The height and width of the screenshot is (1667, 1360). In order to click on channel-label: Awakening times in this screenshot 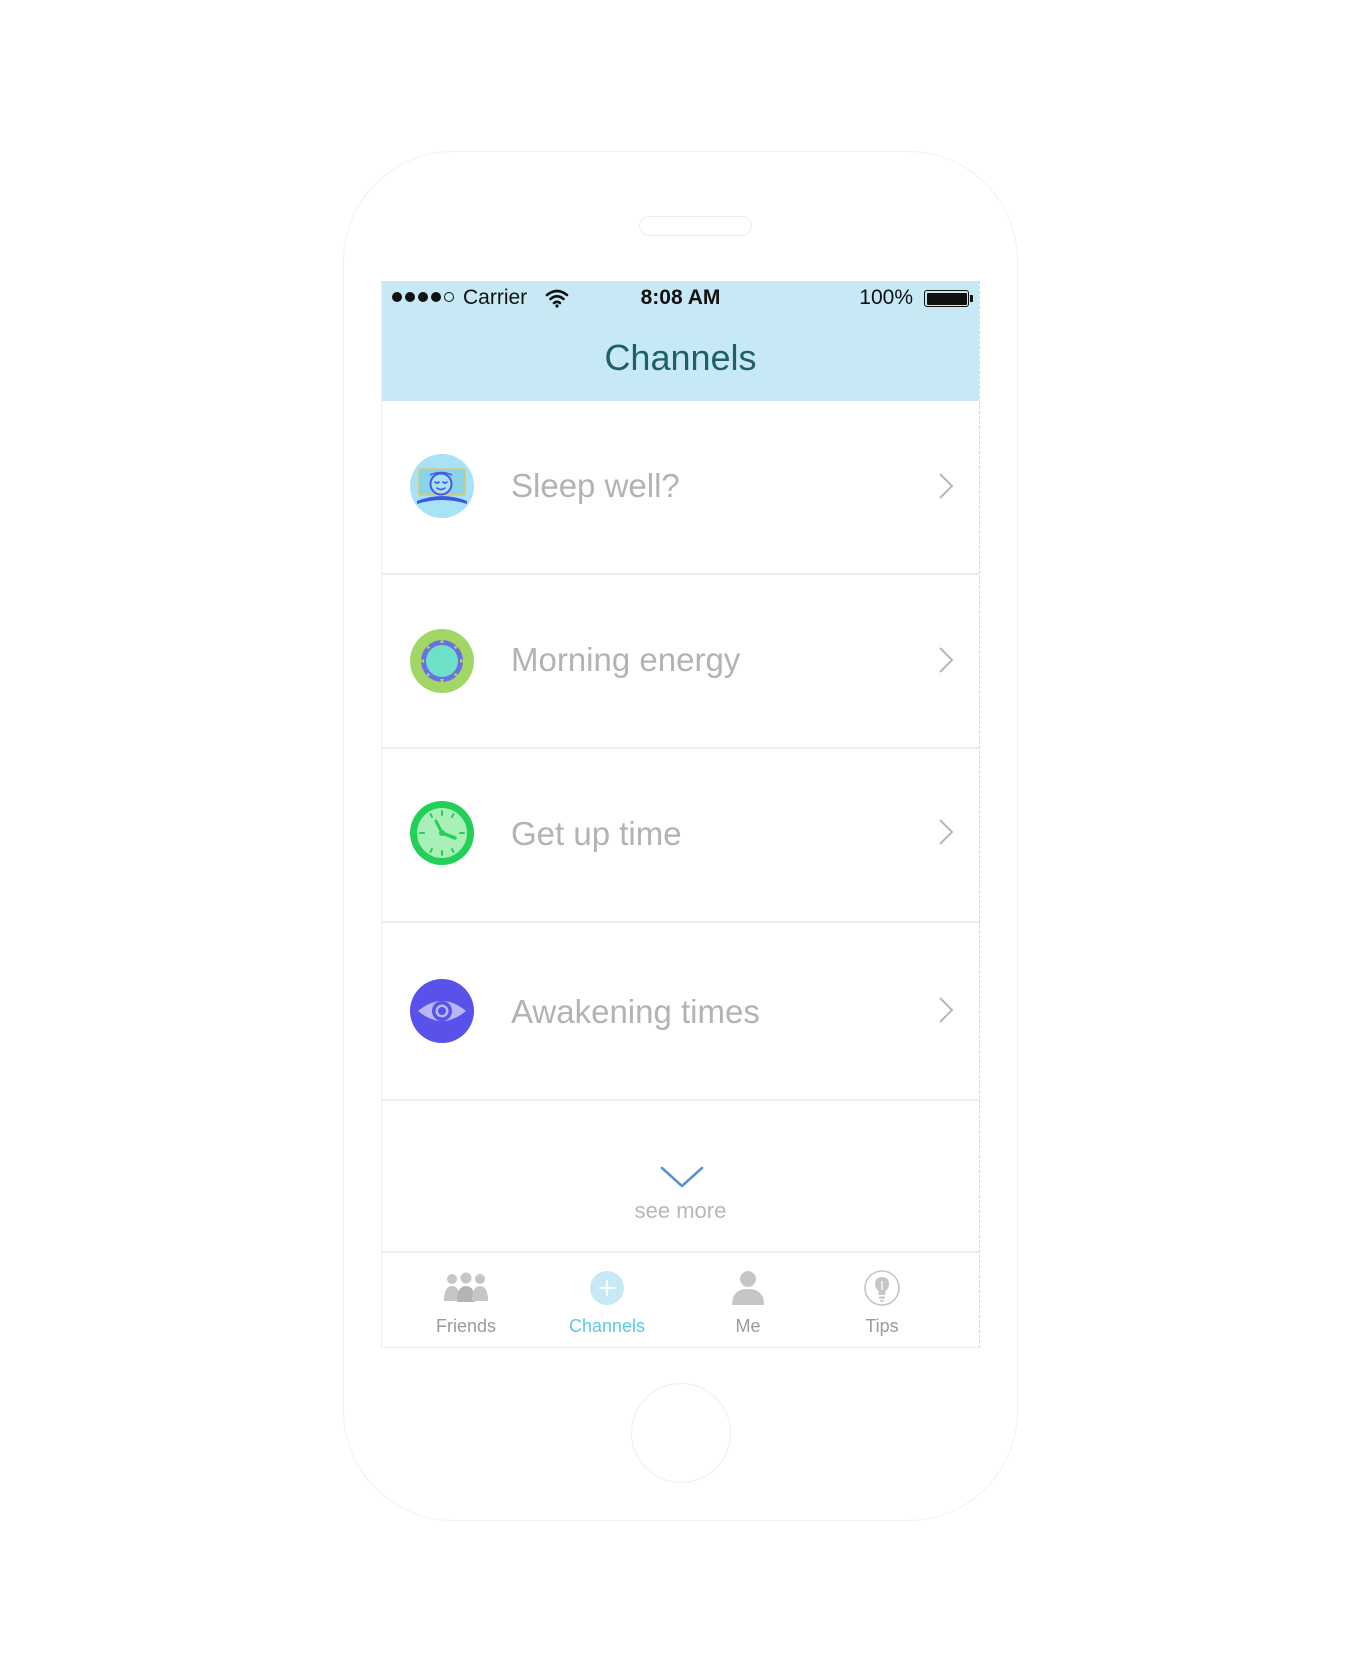, I will do `click(635, 1011)`.